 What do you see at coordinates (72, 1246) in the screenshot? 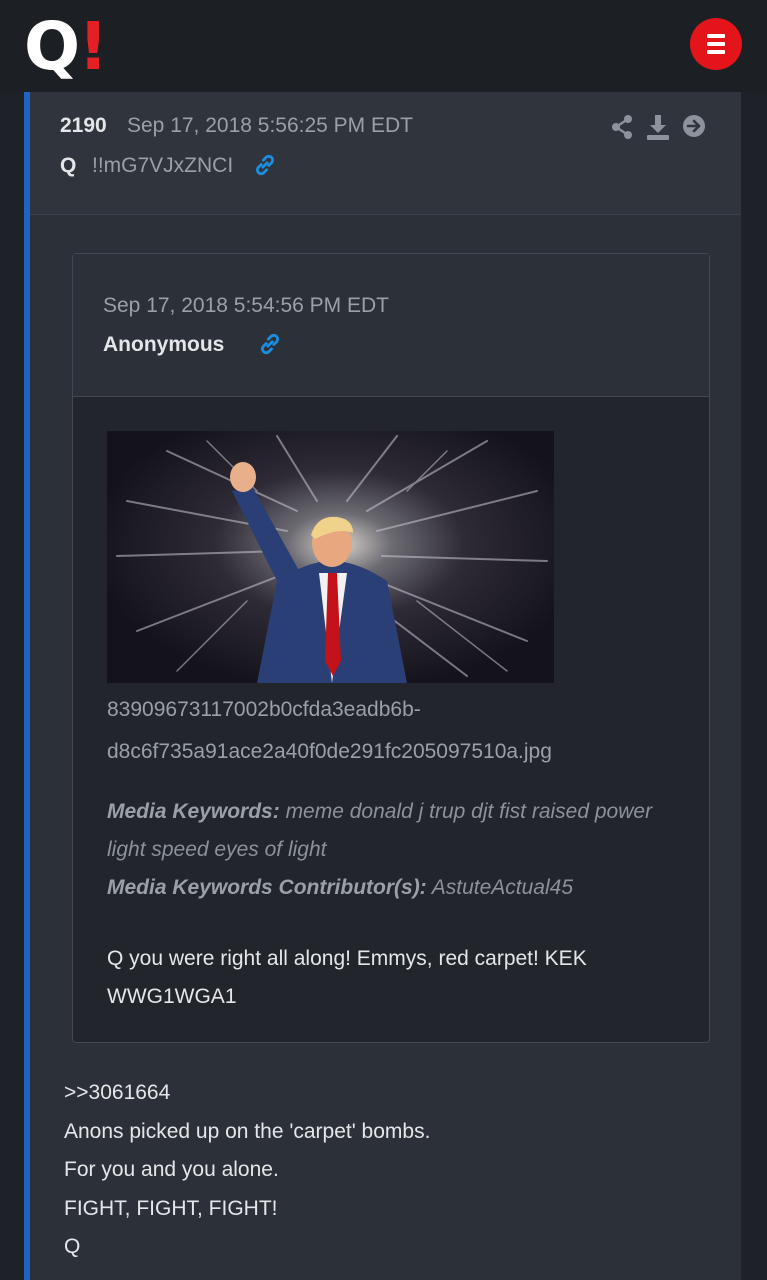
I see `body-line: Q` at bounding box center [72, 1246].